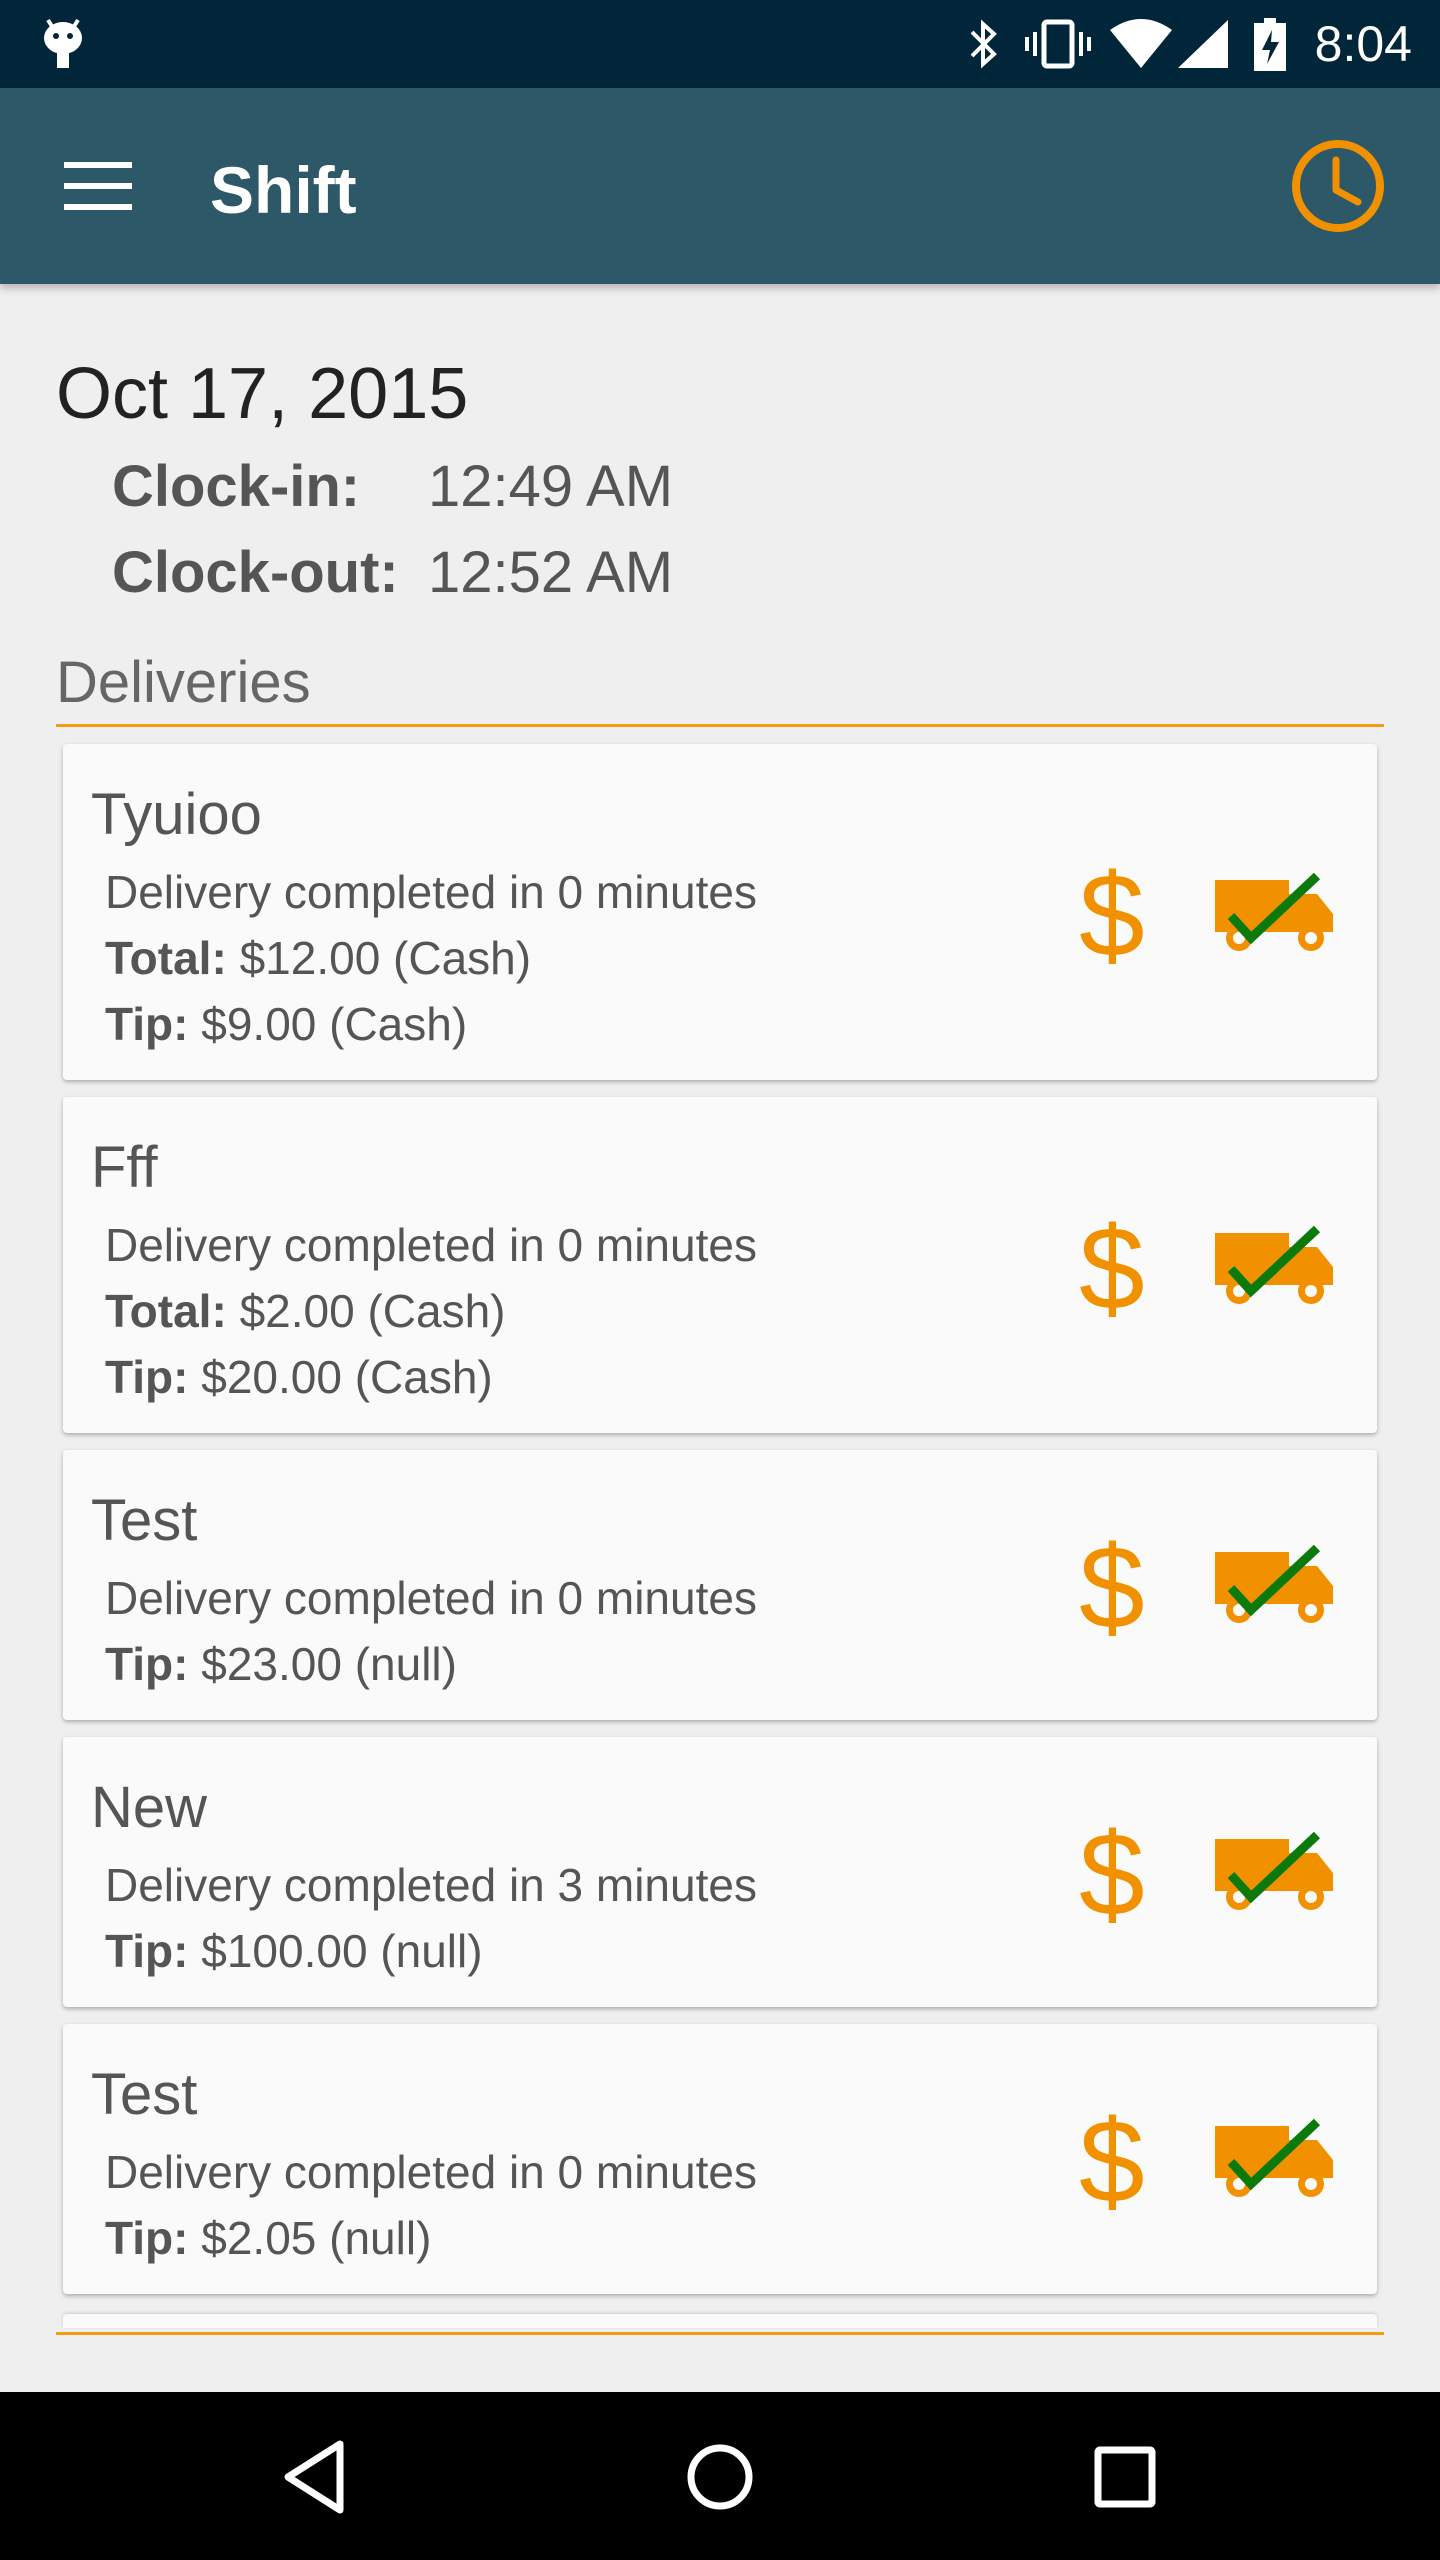 This screenshot has width=1440, height=2560. What do you see at coordinates (720, 186) in the screenshot?
I see `app-bar: Shift` at bounding box center [720, 186].